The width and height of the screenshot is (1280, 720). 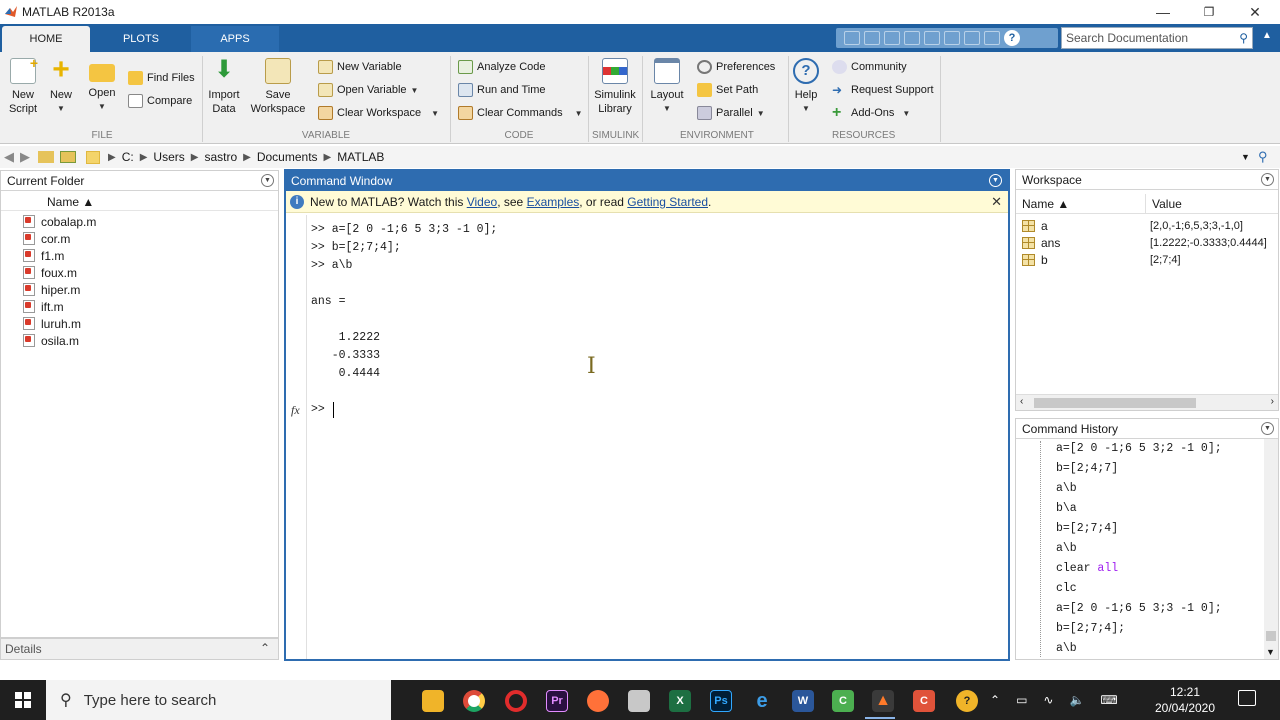 What do you see at coordinates (139, 221) in the screenshot?
I see `list-item: cobalap.m` at bounding box center [139, 221].